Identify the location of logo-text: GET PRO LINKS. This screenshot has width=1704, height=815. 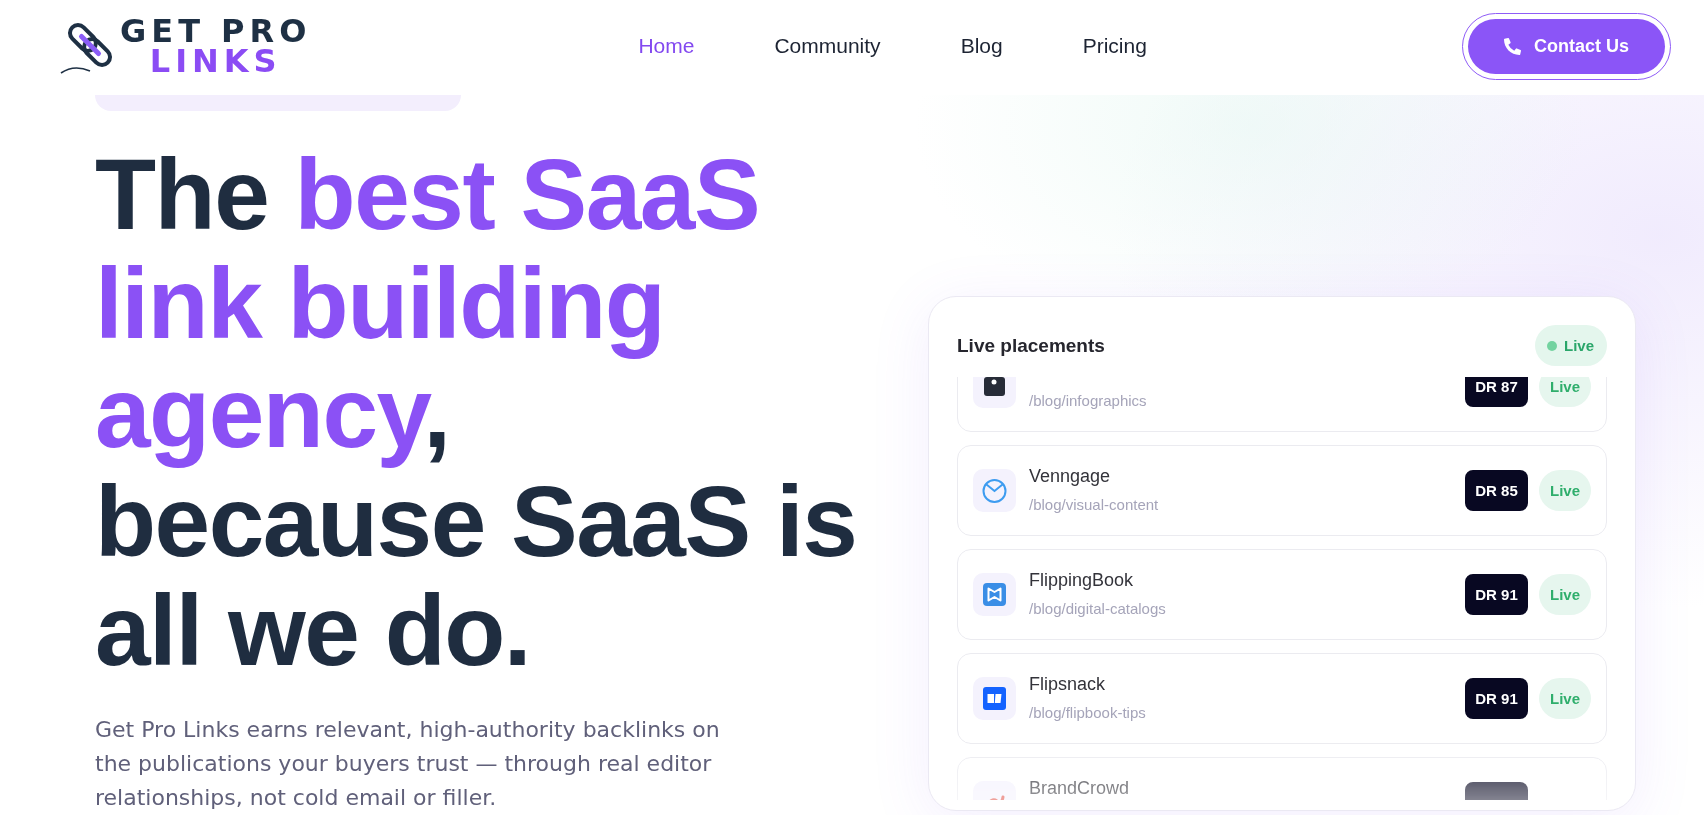
(216, 46).